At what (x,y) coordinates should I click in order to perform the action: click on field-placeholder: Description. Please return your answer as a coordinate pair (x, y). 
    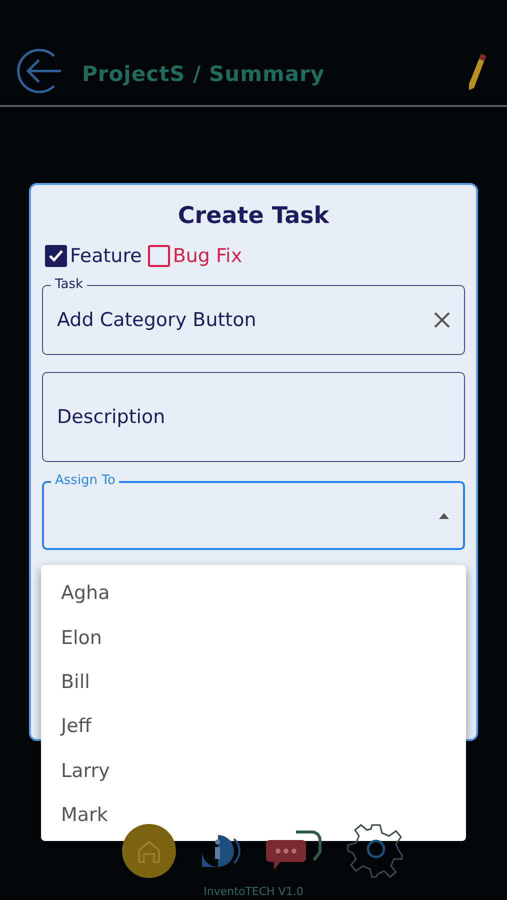
    Looking at the image, I should click on (111, 417).